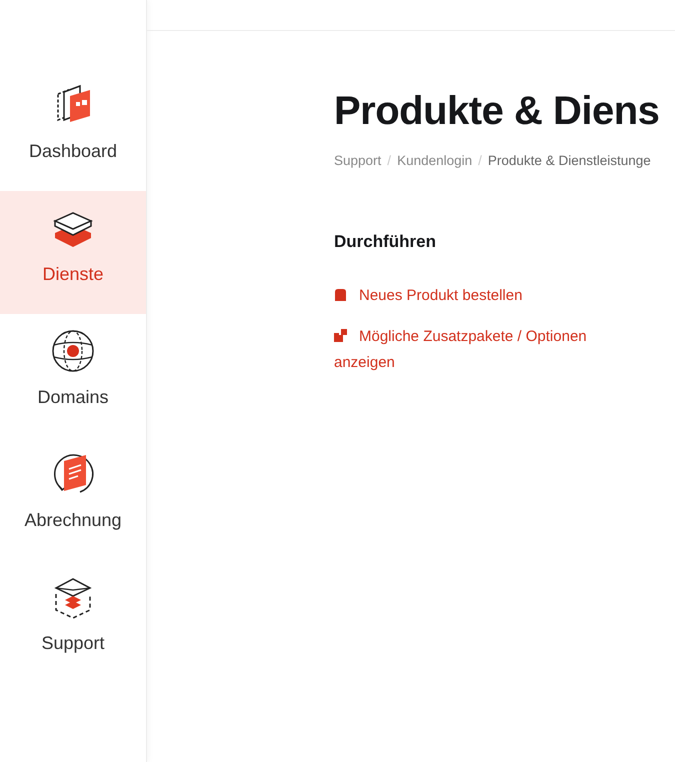 The width and height of the screenshot is (675, 762). What do you see at coordinates (73, 498) in the screenshot?
I see `nav-item: Abrechnung` at bounding box center [73, 498].